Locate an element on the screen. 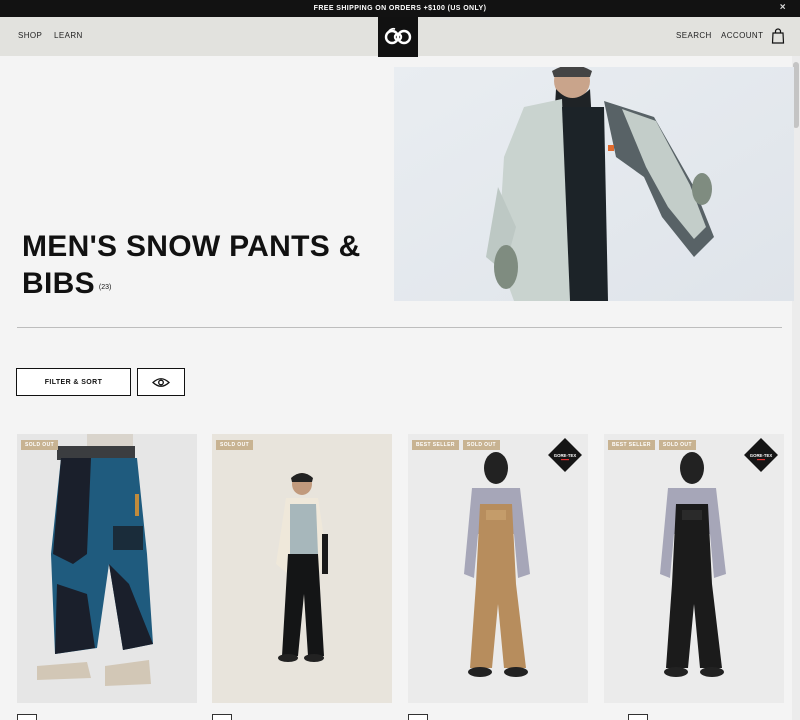  page-title-text: MEN'S SNOW PANTS & BIBS is located at coordinates (191, 265).